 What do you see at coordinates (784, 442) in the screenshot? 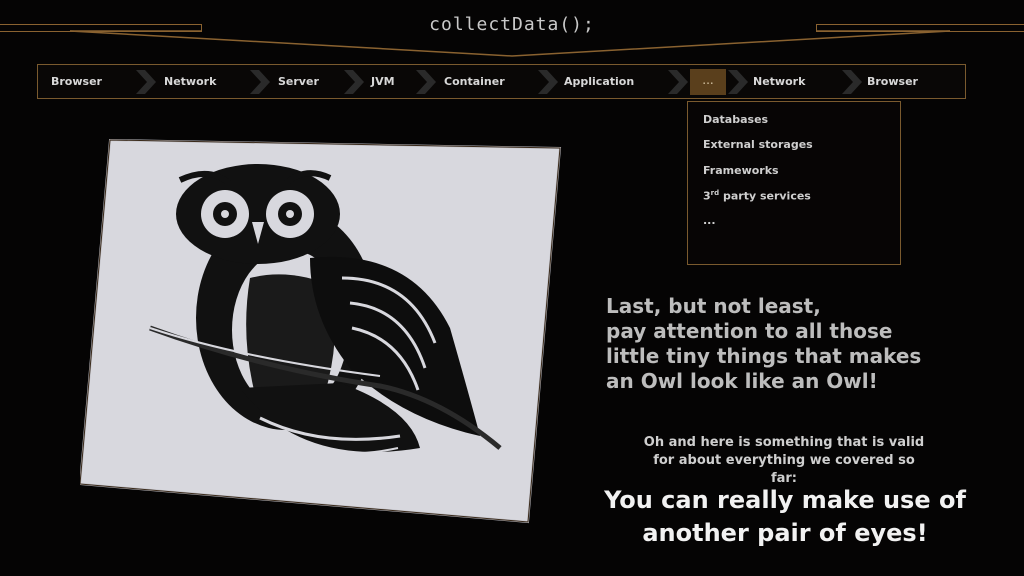
I see `note-line: Oh and here is something that is valid` at bounding box center [784, 442].